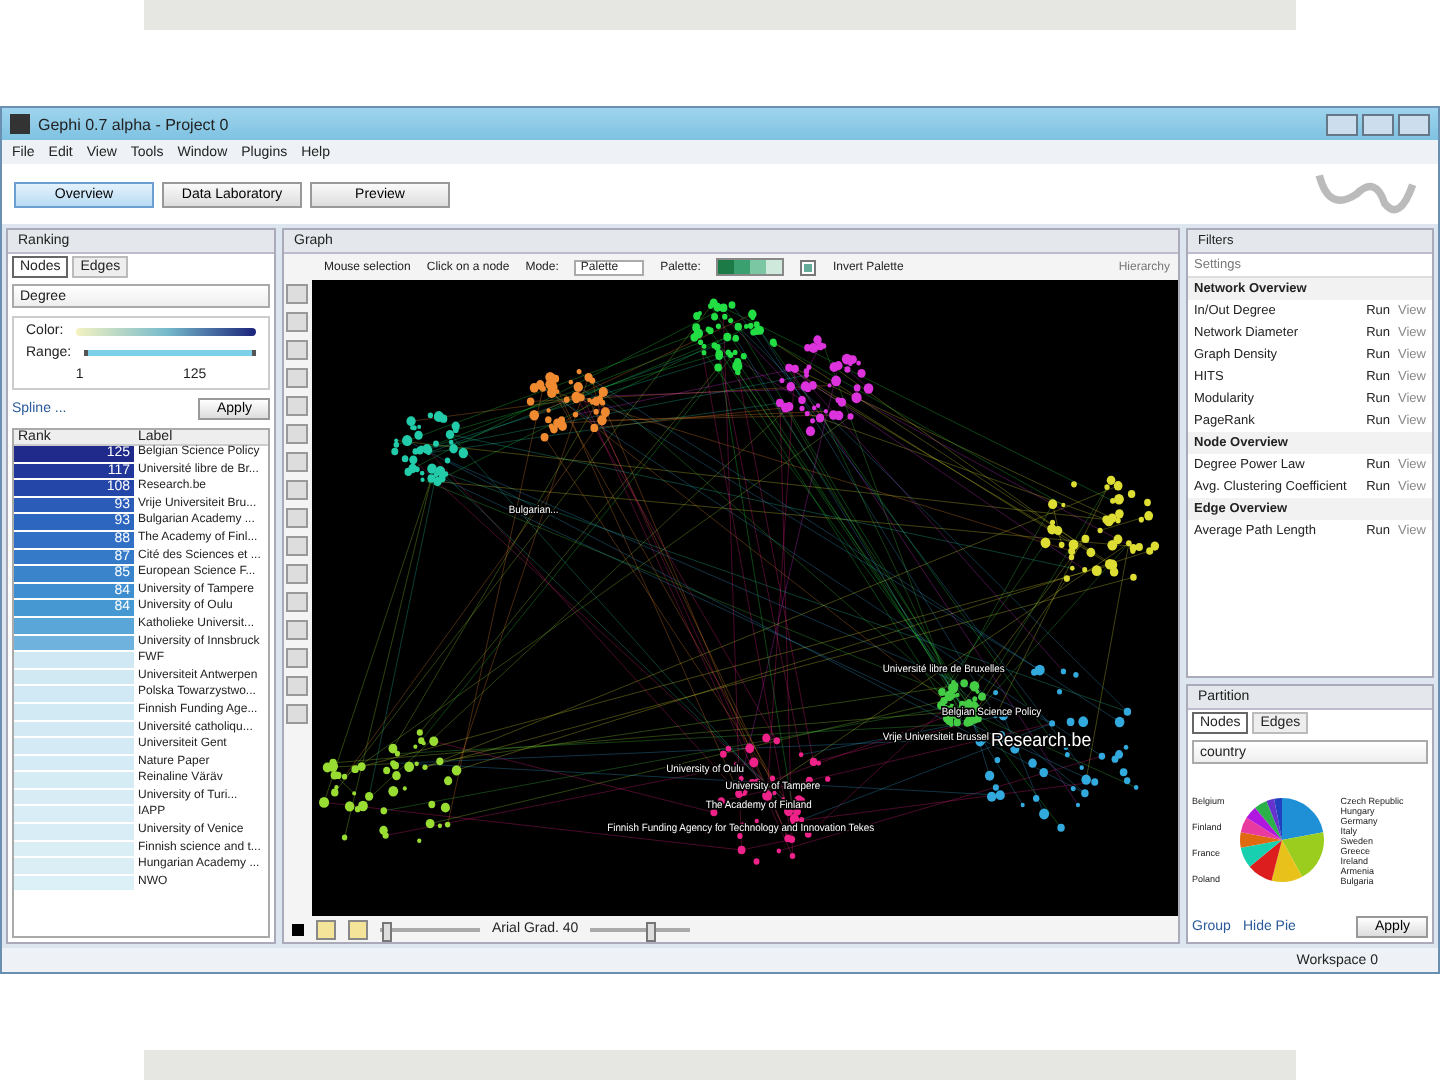  Describe the element at coordinates (808, 267) in the screenshot. I see `checkbox` at that location.